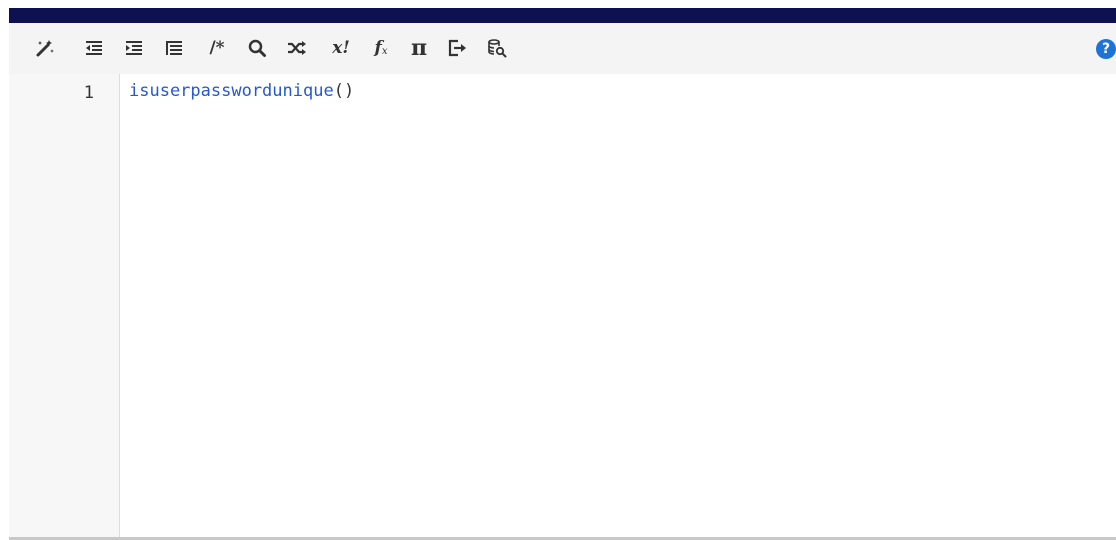 The height and width of the screenshot is (540, 1116). I want to click on line-number: 1, so click(88, 93).